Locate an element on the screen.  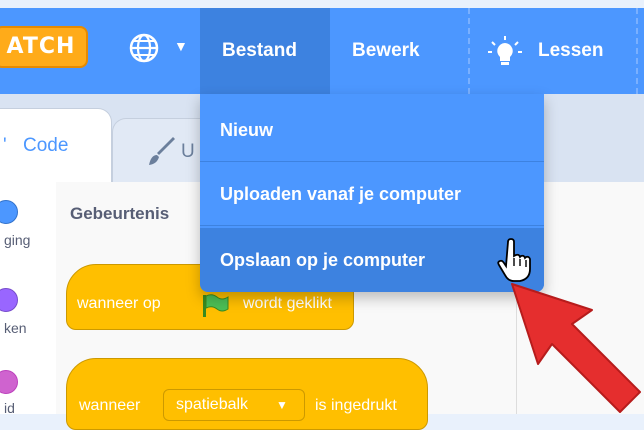
tab-costumes-label: U is located at coordinates (188, 151).